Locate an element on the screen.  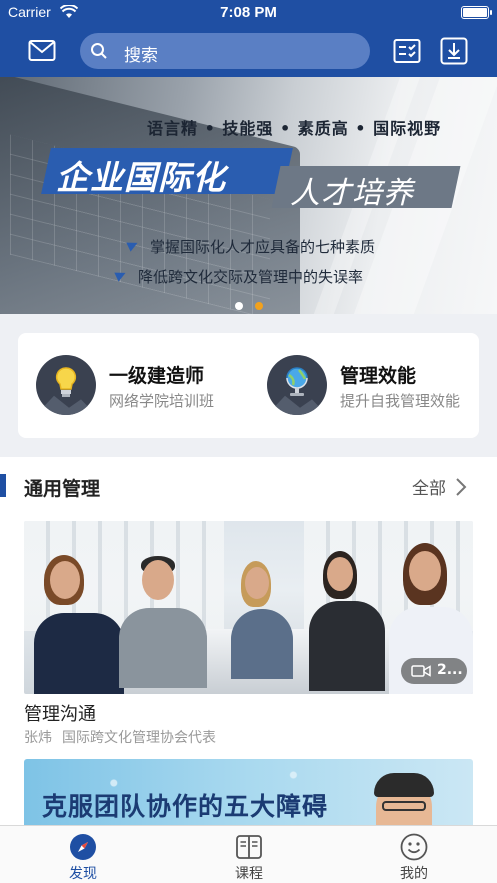
featured-card: 一级建造师 网络学院培训班 管理效能 提升自我管理效能 is located at coordinates (248, 385).